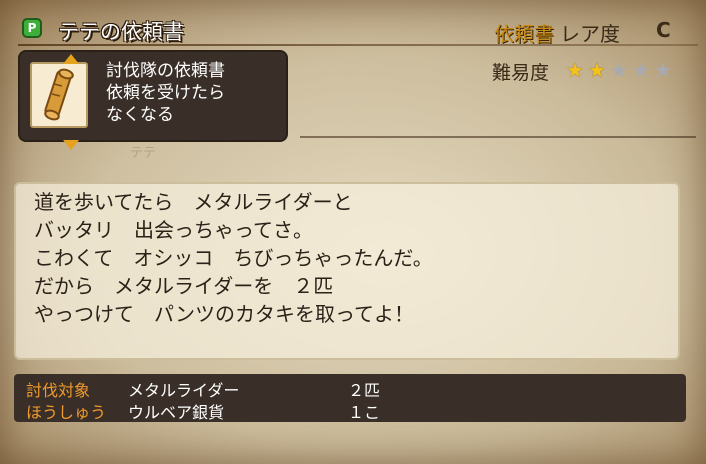 This screenshot has width=706, height=464. I want to click on item-description: 討伐隊の依頼書 依頼を受けたら なくなる, so click(191, 93).